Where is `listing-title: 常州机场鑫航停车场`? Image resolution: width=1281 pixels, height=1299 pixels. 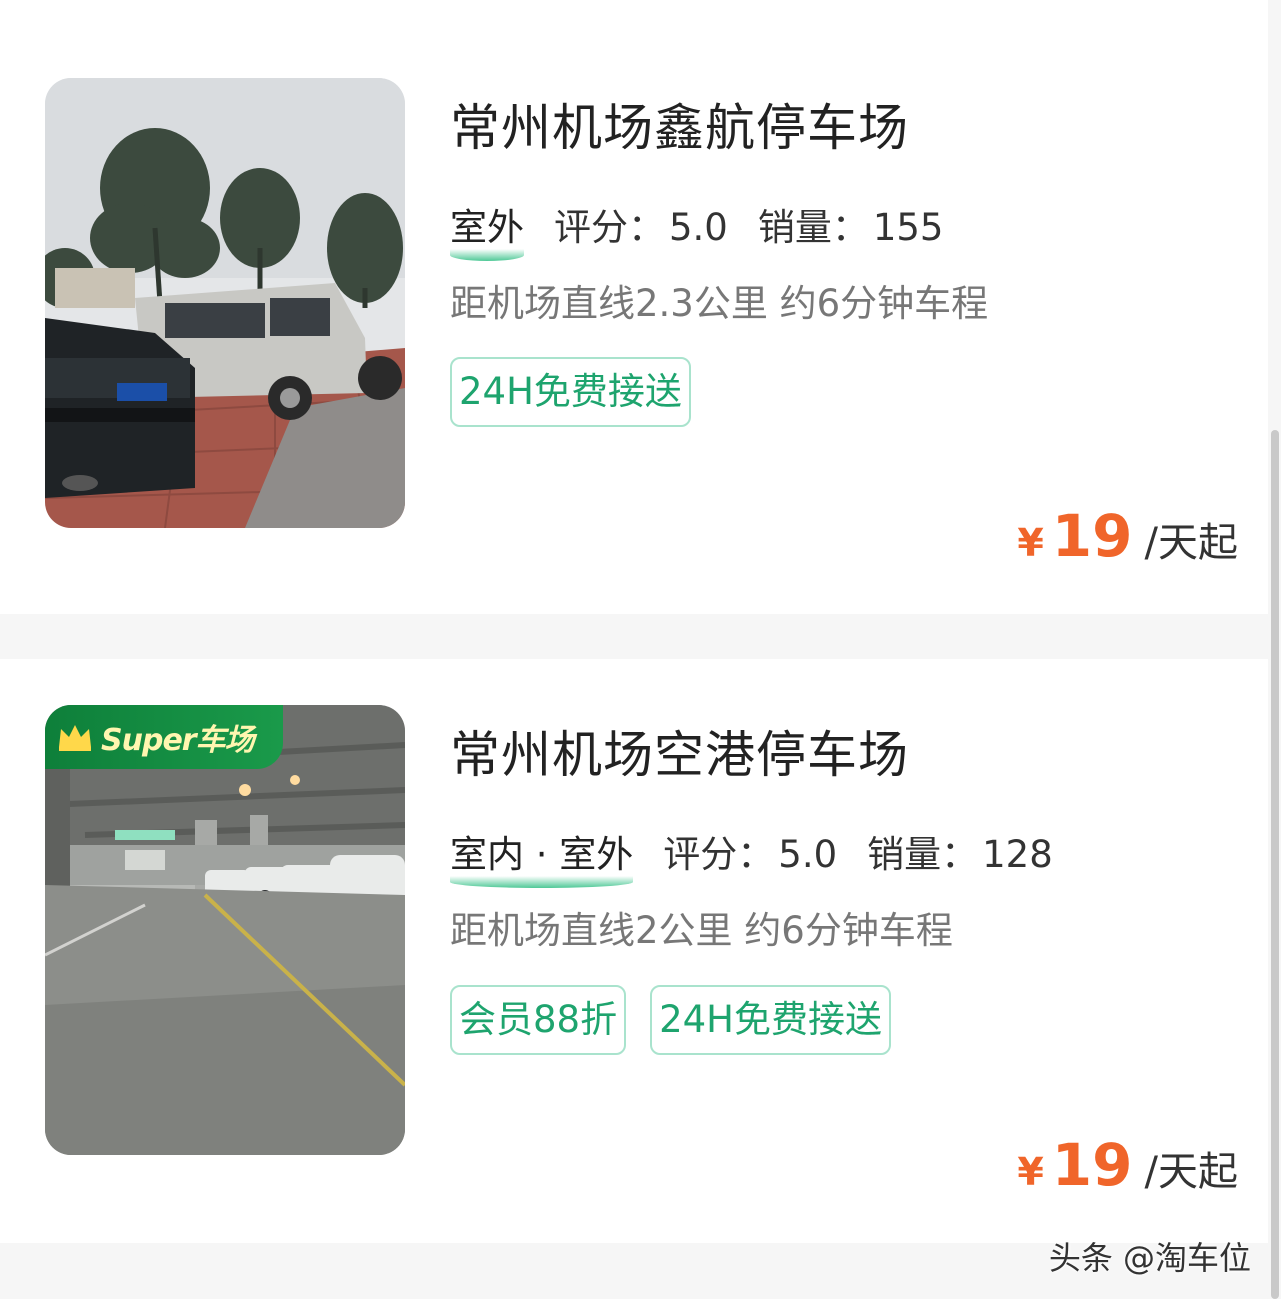 listing-title: 常州机场鑫航停车场 is located at coordinates (679, 124).